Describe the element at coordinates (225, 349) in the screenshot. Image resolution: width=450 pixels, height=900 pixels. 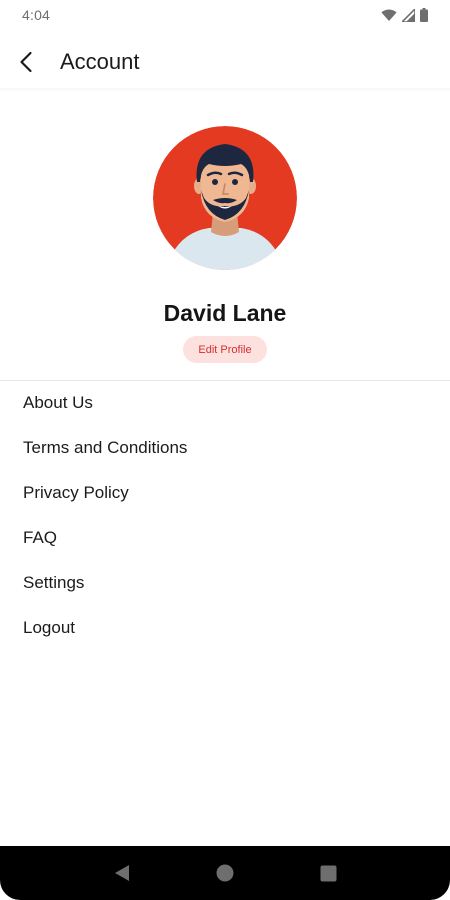
I see `edit-profile-button: Edit Profile` at that location.